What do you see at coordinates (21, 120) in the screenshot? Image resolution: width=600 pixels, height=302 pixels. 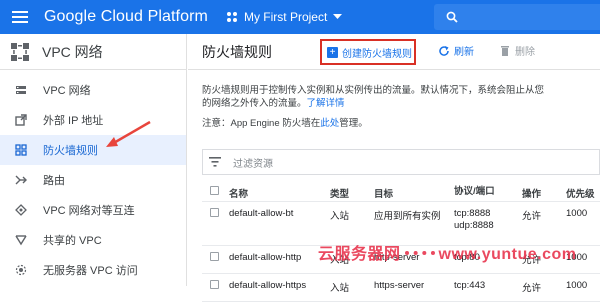 I see `external-ip-icon` at bounding box center [21, 120].